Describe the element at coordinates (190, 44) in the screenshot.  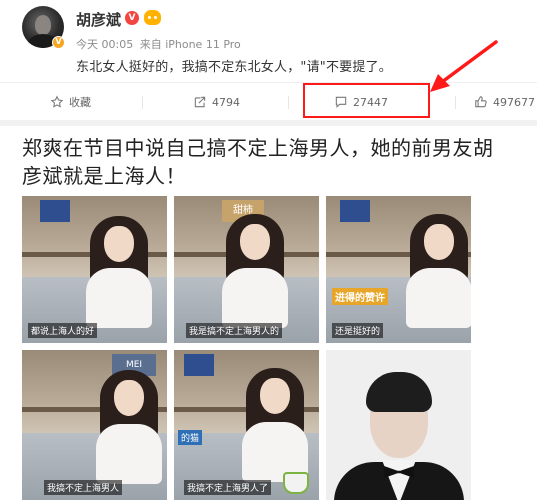
I see `post-source: 来自 iPhone 11 Pro` at that location.